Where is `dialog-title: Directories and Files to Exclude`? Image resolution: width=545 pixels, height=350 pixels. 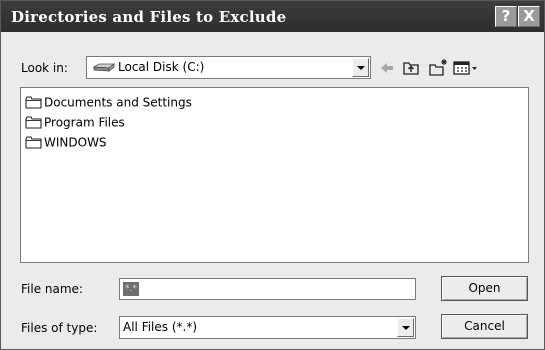
dialog-title: Directories and Files to Exclude is located at coordinates (149, 17).